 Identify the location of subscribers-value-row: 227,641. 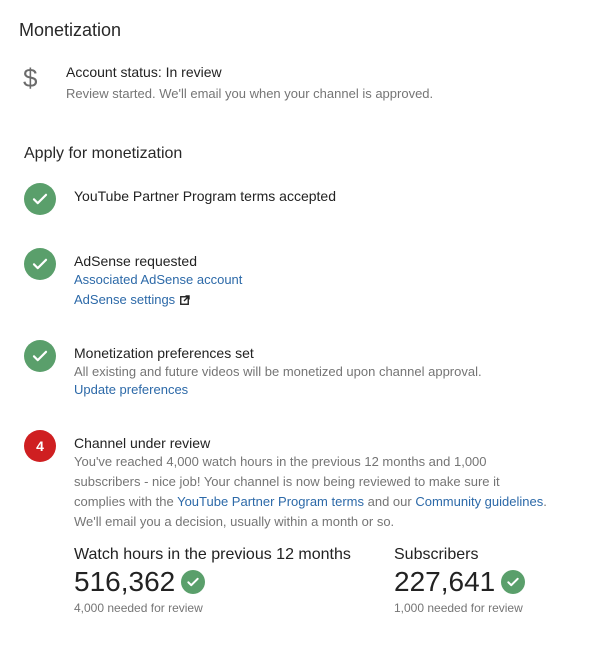
(460, 582).